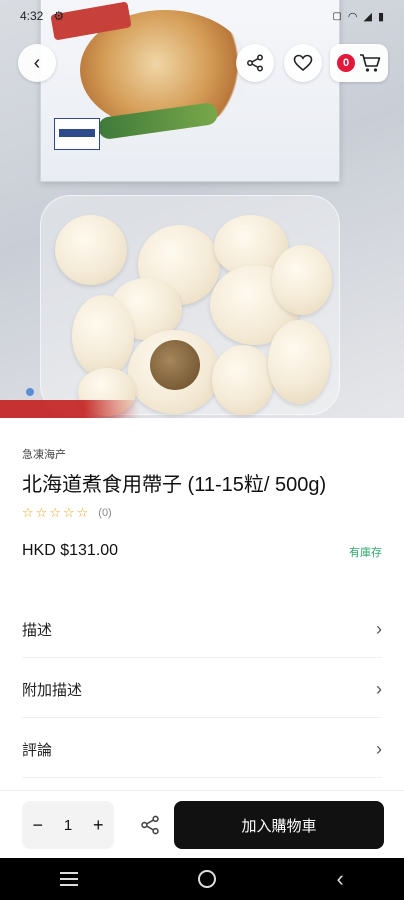  I want to click on cart-icon, so click(370, 63).